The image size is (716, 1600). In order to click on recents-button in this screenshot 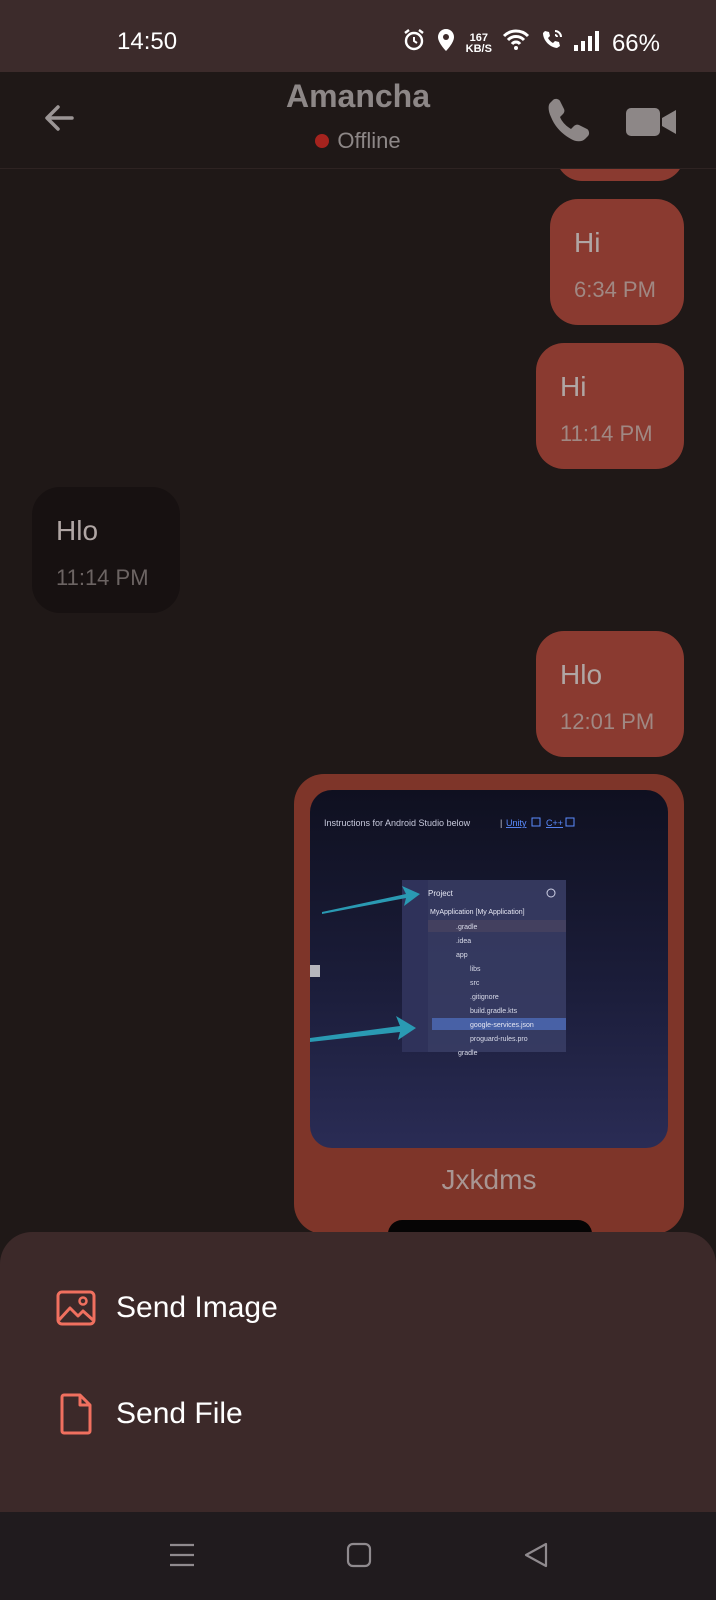, I will do `click(182, 1557)`.